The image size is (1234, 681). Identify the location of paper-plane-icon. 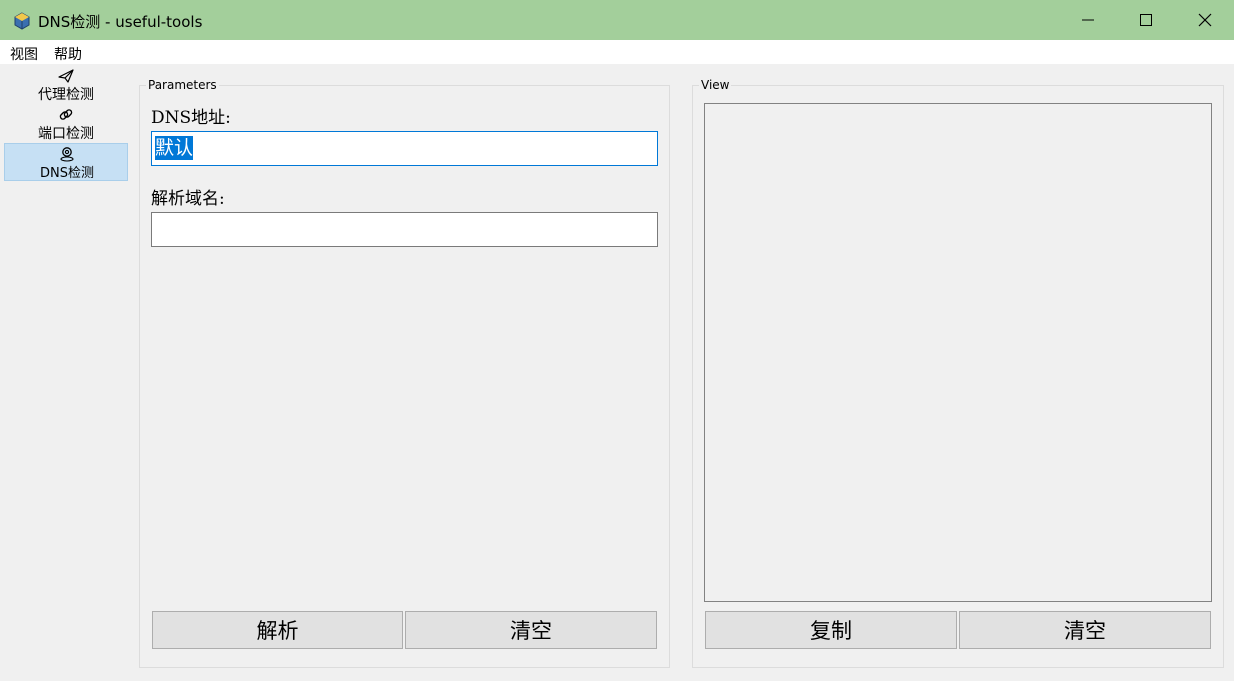
(66, 76).